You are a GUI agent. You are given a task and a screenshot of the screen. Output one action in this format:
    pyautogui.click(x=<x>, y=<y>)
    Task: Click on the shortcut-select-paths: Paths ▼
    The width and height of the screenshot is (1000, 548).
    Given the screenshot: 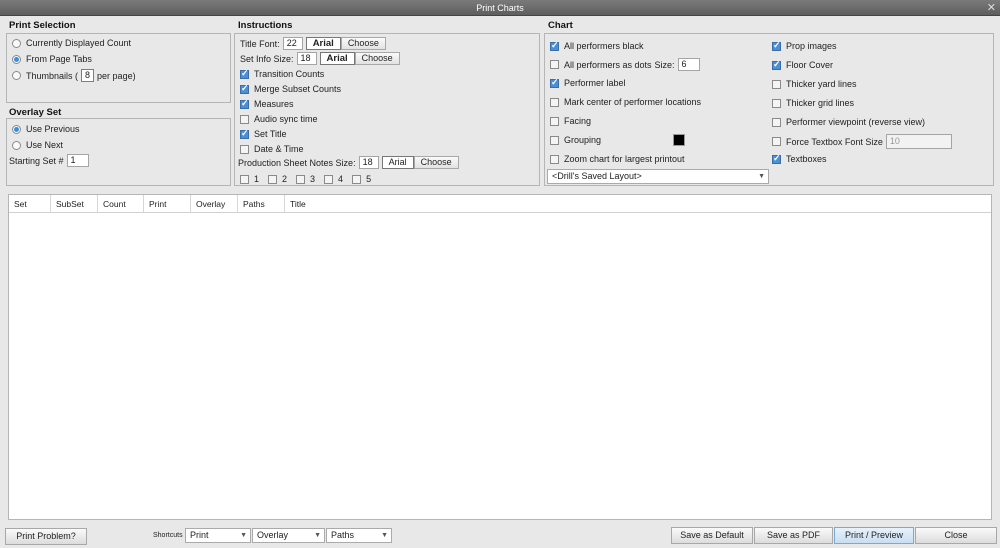 What is the action you would take?
    pyautogui.click(x=359, y=535)
    